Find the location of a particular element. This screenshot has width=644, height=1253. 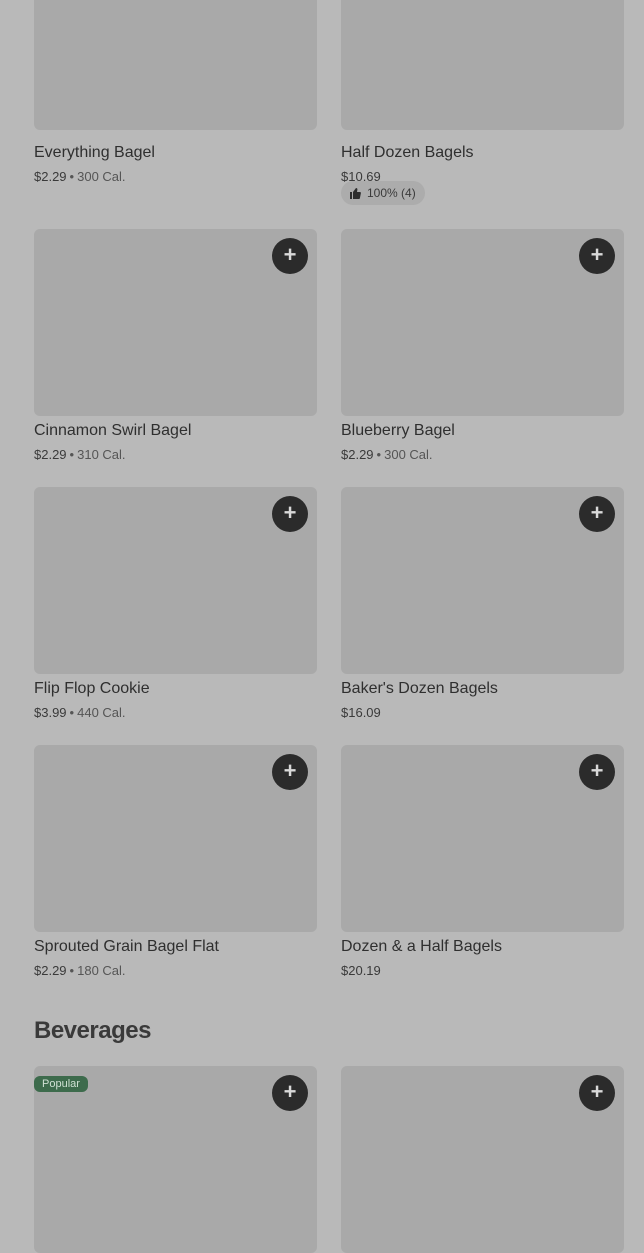

item-meta: $2.29 • 180 Cal. is located at coordinates (80, 970).